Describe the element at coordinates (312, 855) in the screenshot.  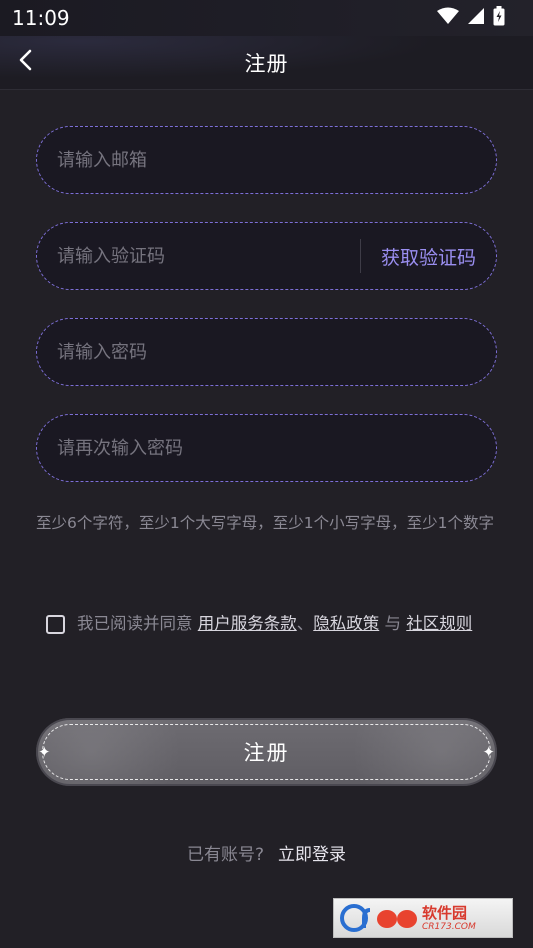
I see `login-link: 立即登录` at that location.